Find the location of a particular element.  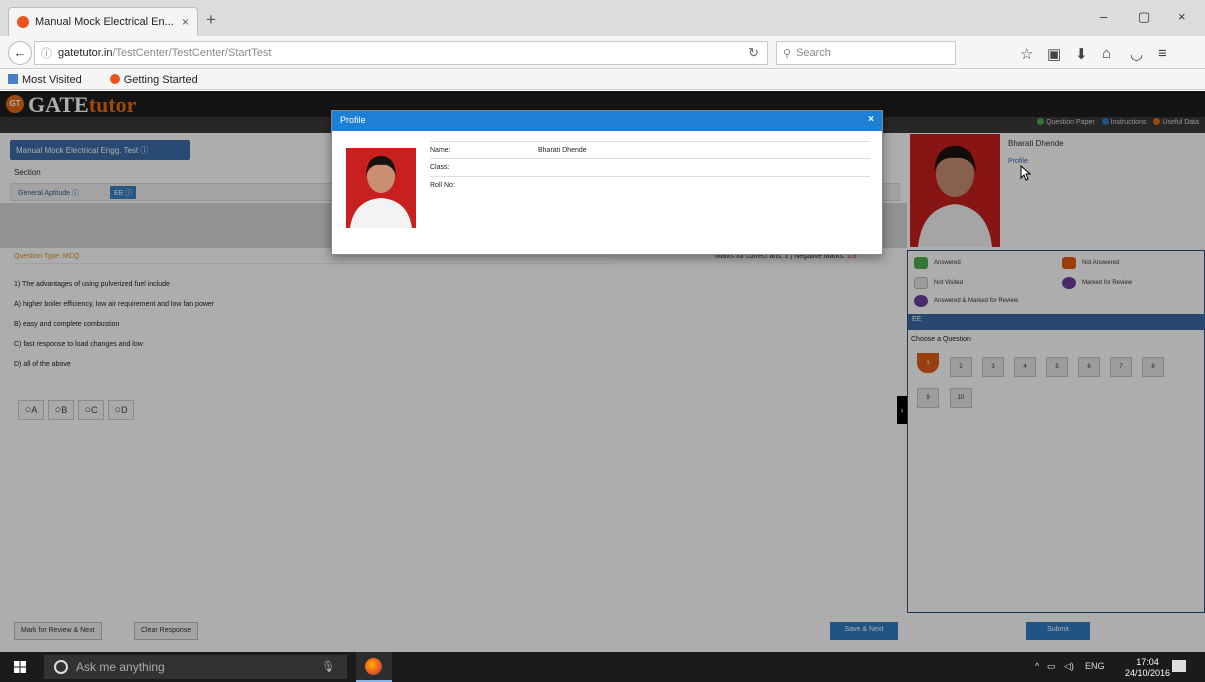

back-button: ← is located at coordinates (20, 53).